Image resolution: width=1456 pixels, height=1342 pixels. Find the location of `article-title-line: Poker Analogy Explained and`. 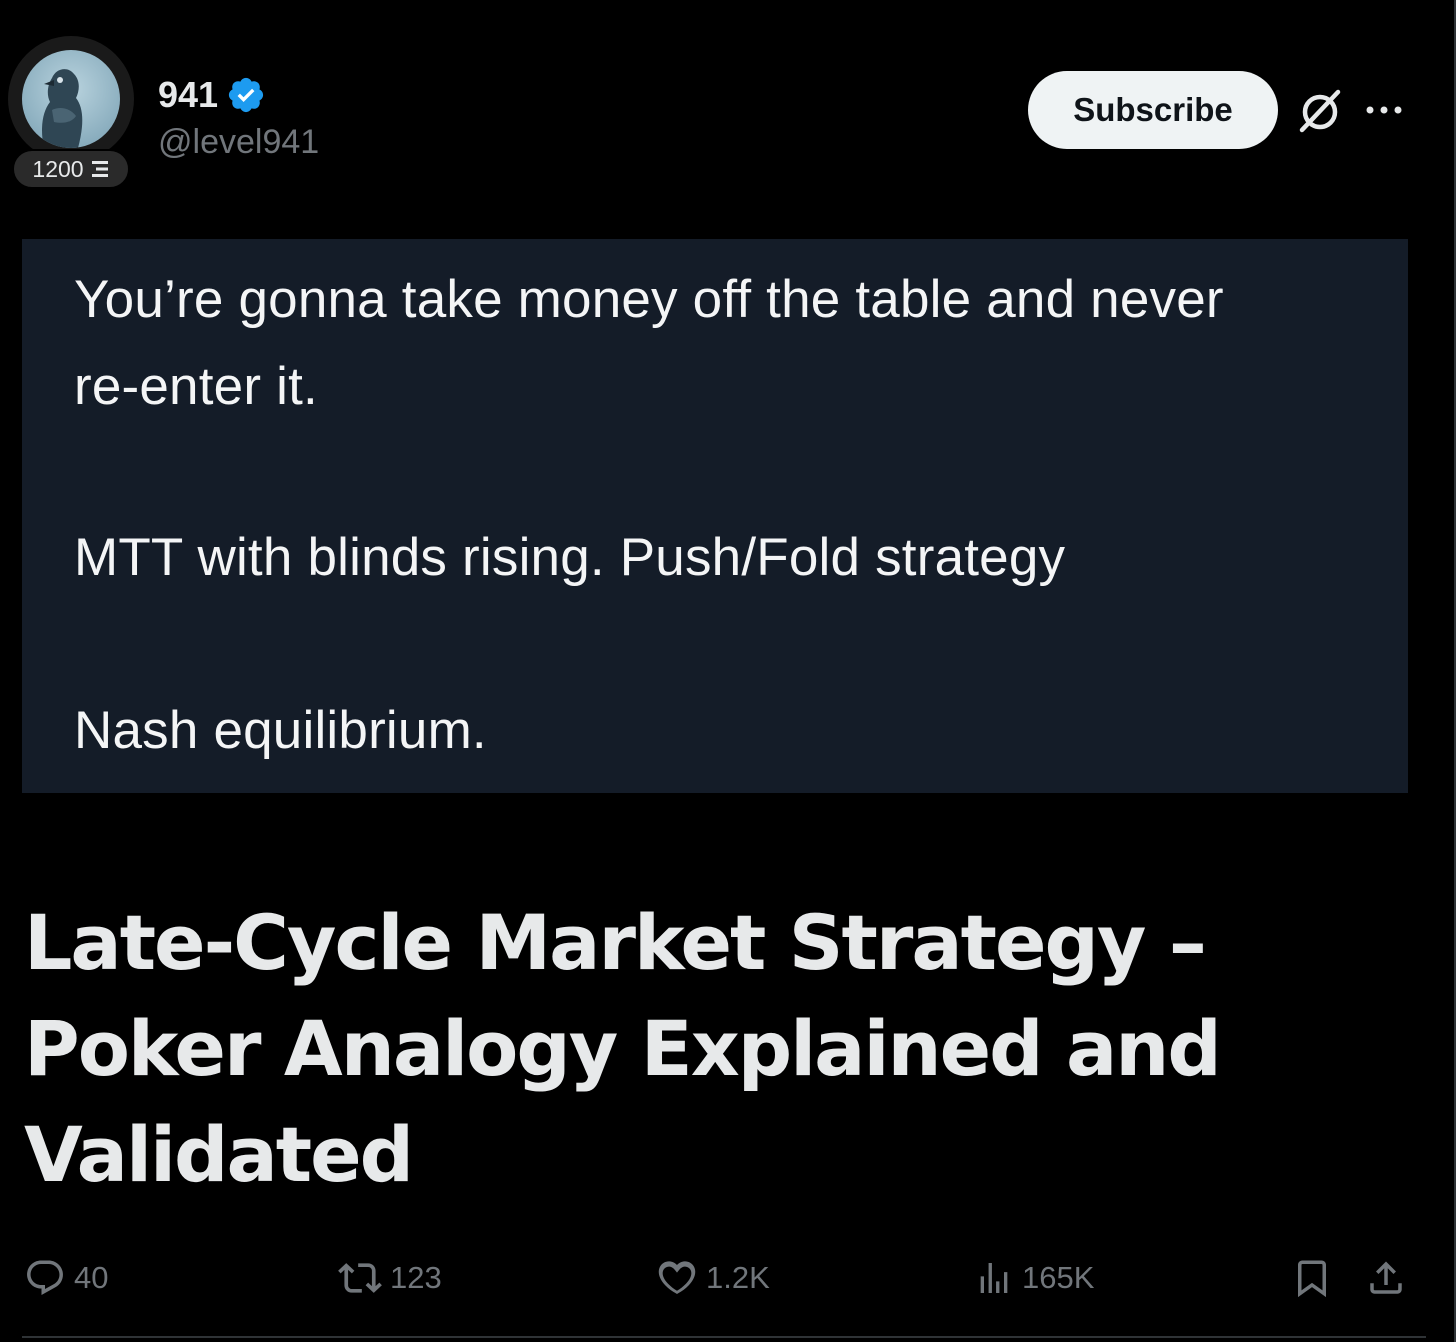

article-title-line: Poker Analogy Explained and is located at coordinates (623, 1048).